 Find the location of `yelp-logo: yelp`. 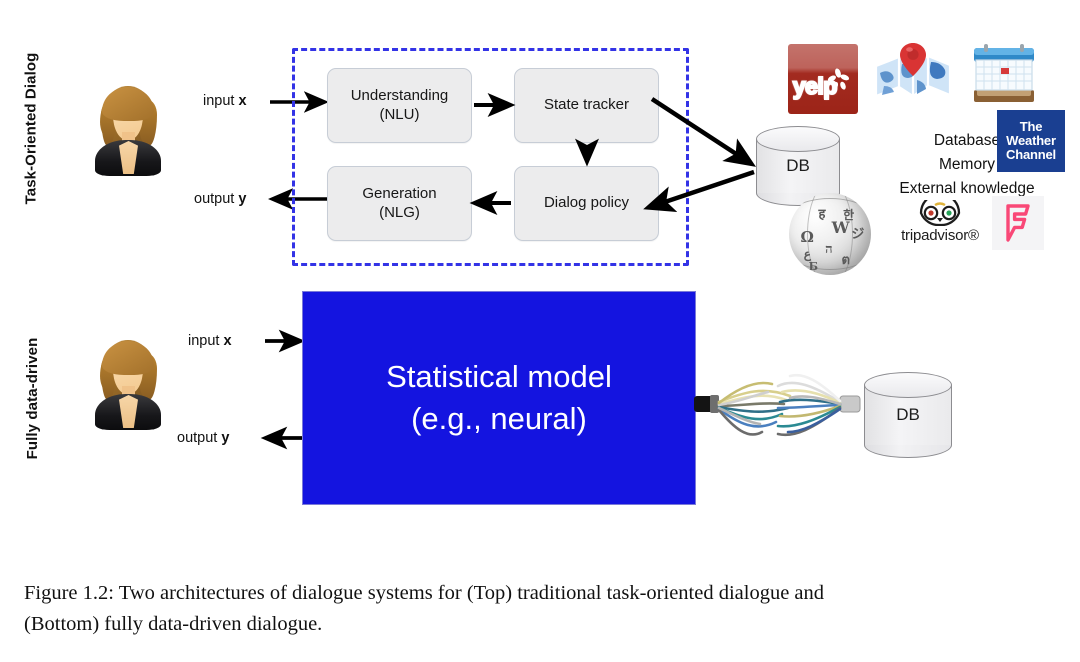

yelp-logo: yelp is located at coordinates (823, 79).